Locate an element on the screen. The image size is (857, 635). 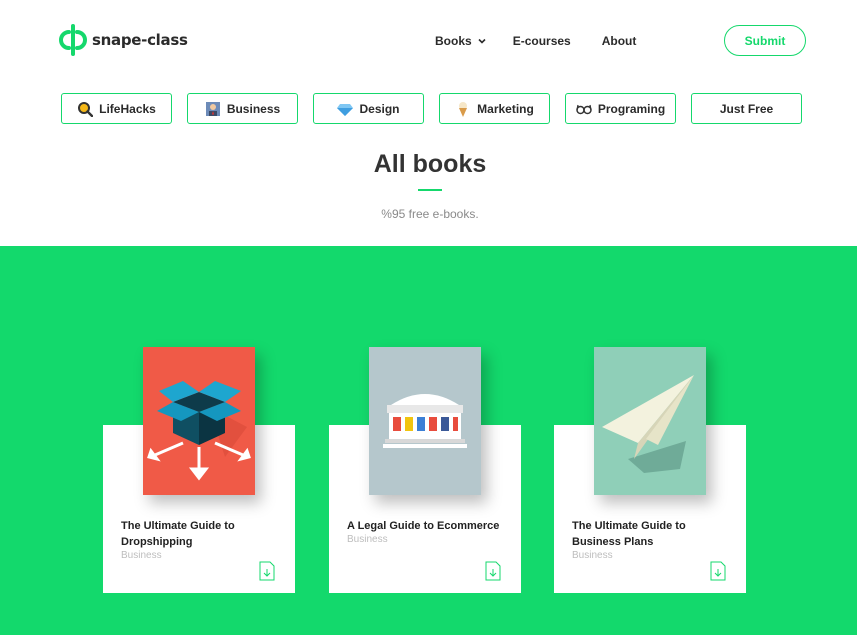
category-design-label: Design is located at coordinates (379, 108).